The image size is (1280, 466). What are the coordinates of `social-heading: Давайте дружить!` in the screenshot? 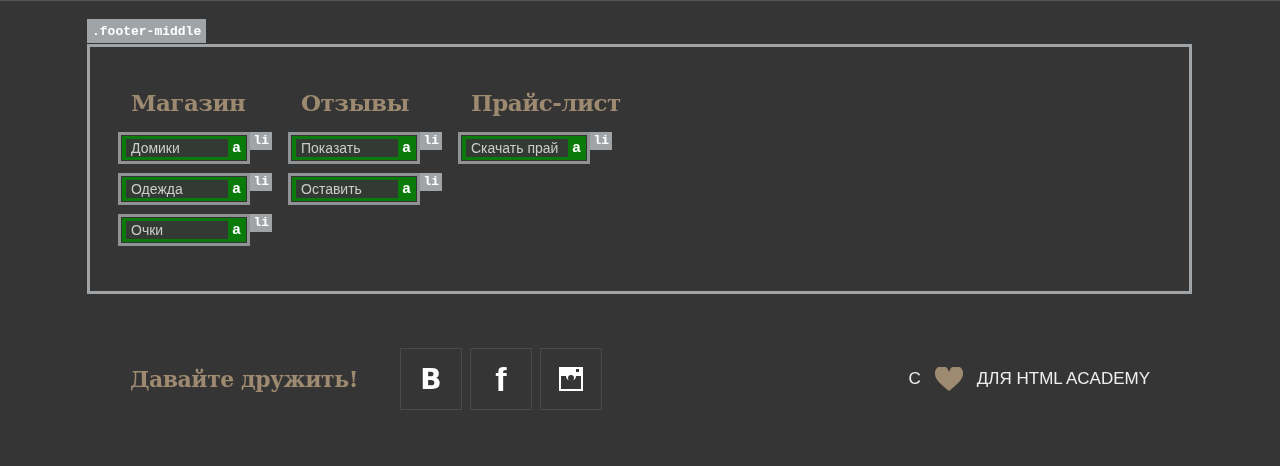 It's located at (244, 379).